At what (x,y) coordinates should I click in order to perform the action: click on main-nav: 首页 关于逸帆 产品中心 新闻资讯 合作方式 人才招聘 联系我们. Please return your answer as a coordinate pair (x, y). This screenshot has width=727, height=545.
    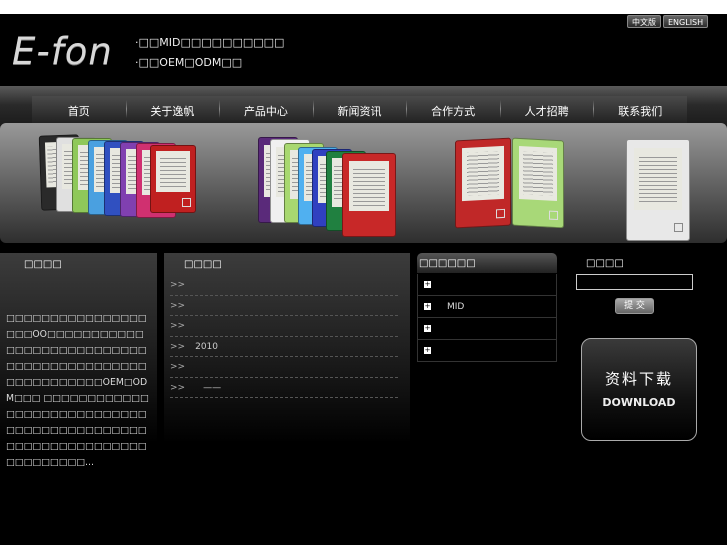
    Looking at the image, I should click on (359, 111).